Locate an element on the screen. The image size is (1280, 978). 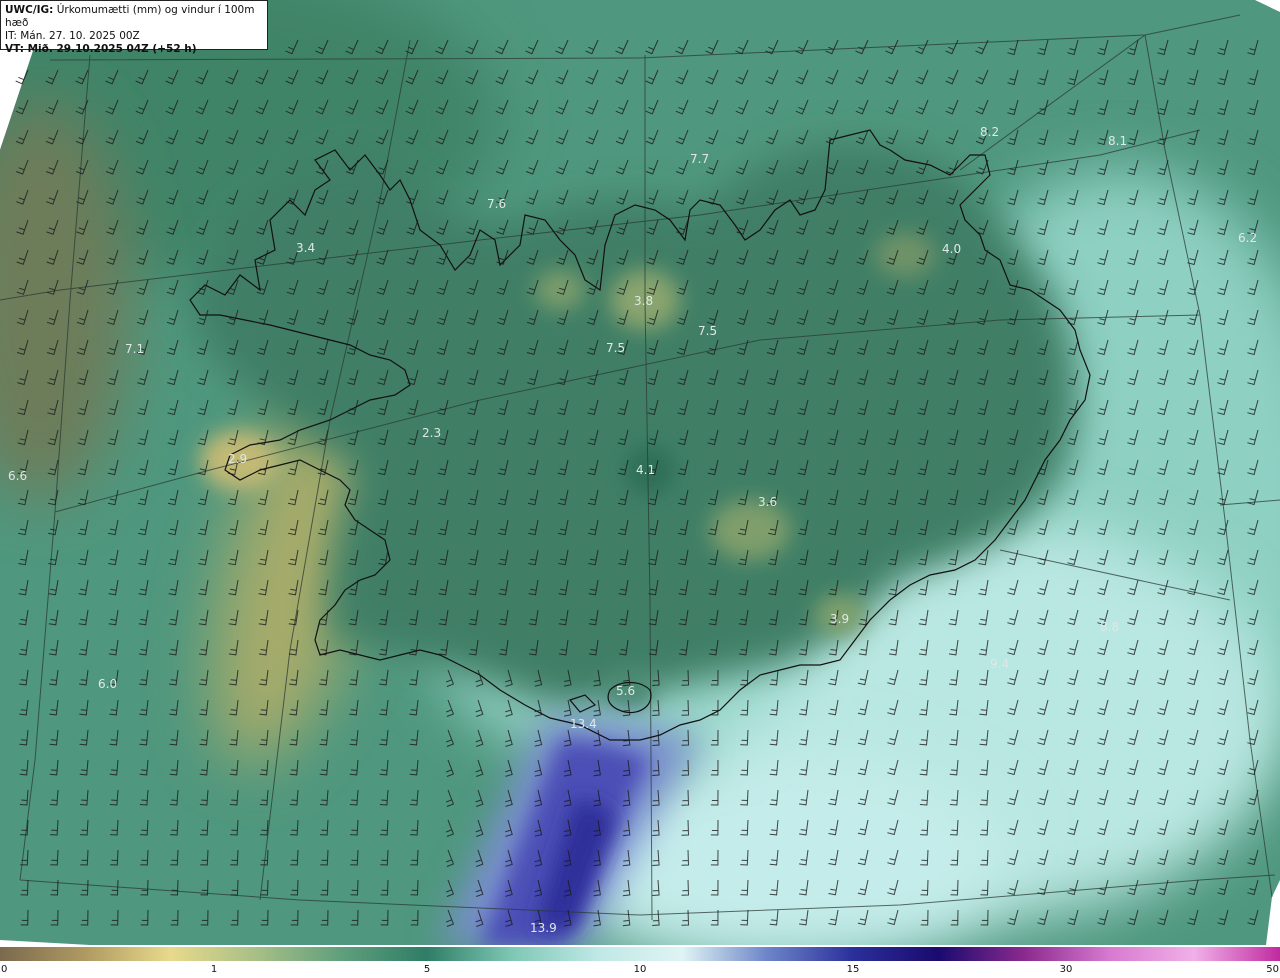
colorbar-tick: 30 is located at coordinates (1066, 969).